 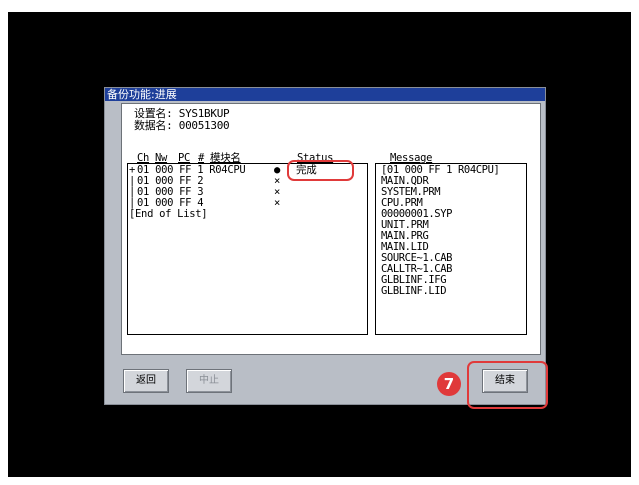 I want to click on end-of-list-text: [End of List], so click(x=168, y=214).